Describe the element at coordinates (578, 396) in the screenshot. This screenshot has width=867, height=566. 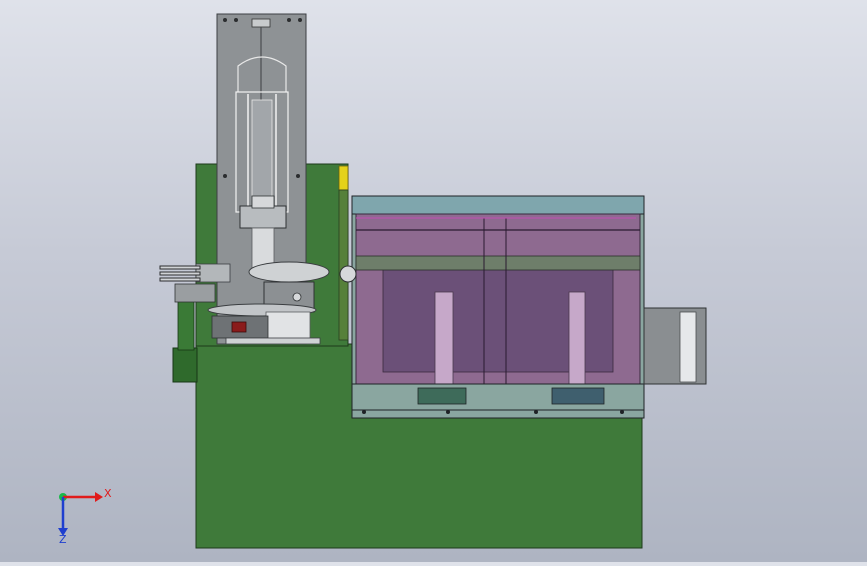
I see `post-base-right` at that location.